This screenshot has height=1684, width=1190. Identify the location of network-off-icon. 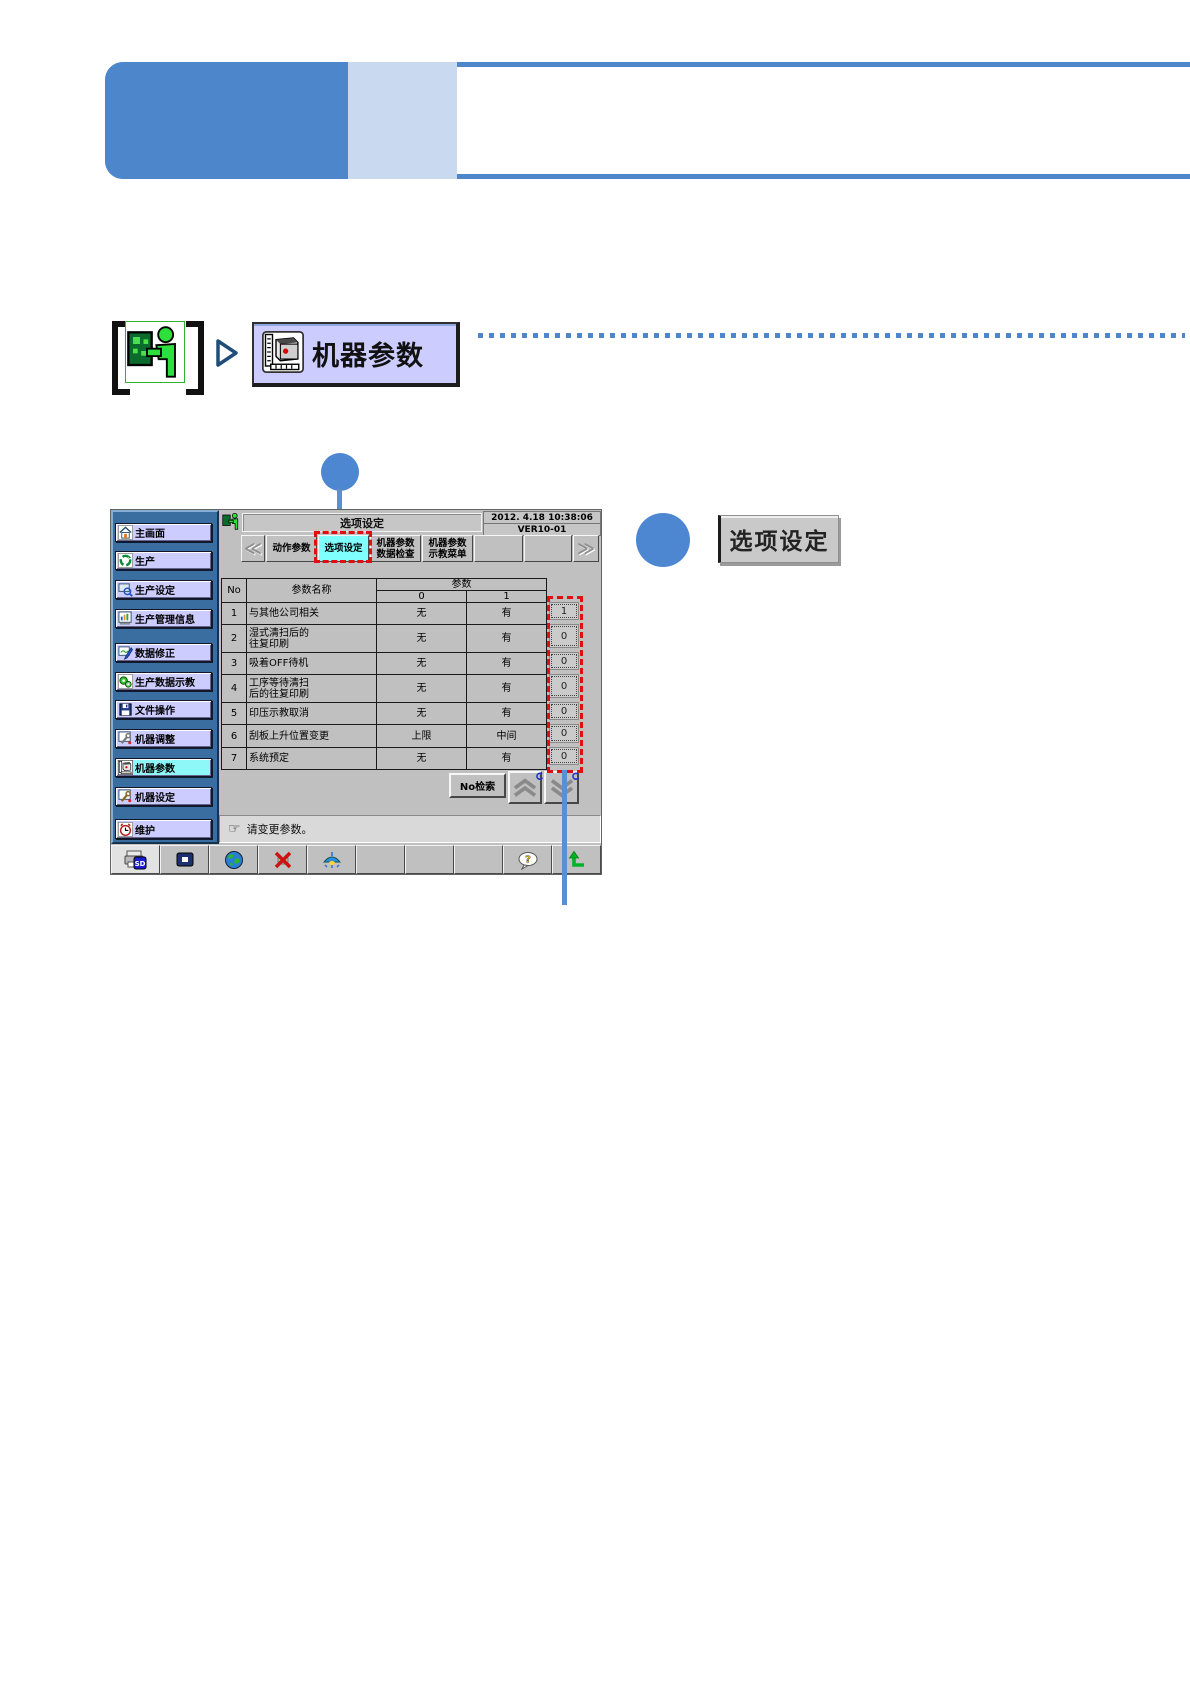
(282, 859).